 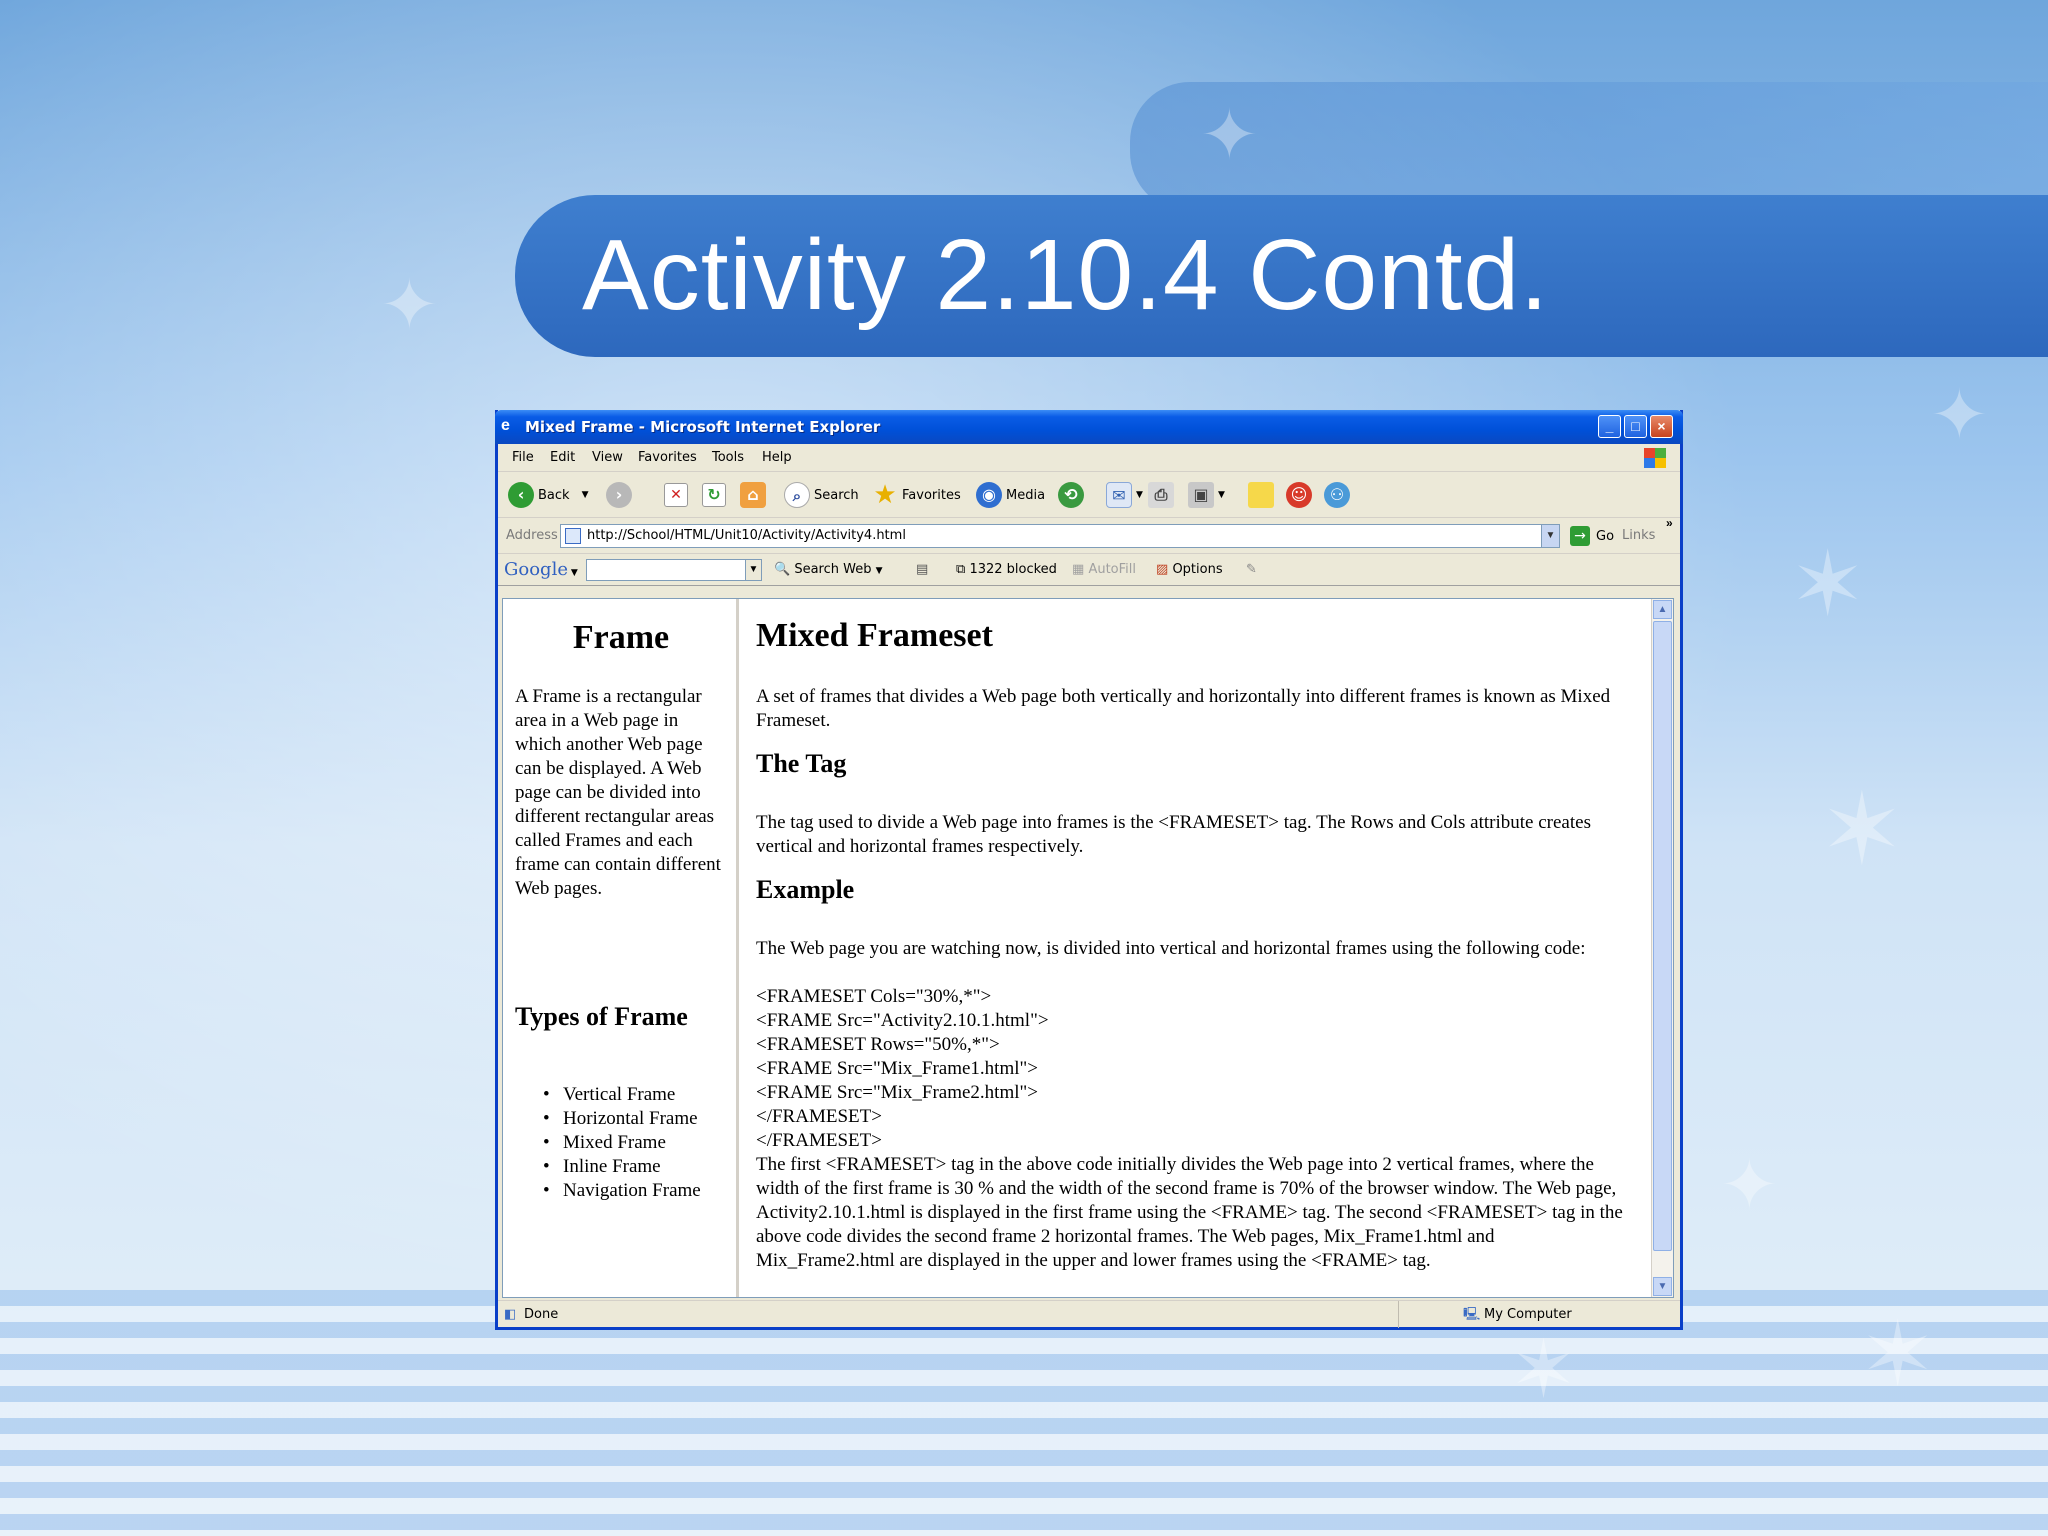 What do you see at coordinates (874, 996) in the screenshot?
I see `code-line: <FRAMESET Cols="30%,*">` at bounding box center [874, 996].